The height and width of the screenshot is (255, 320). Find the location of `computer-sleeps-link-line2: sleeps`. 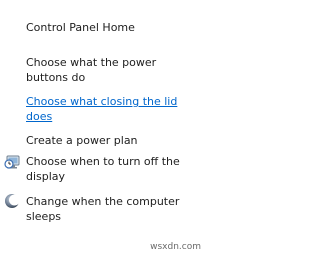

computer-sleeps-link-line2: sleeps is located at coordinates (43, 217).